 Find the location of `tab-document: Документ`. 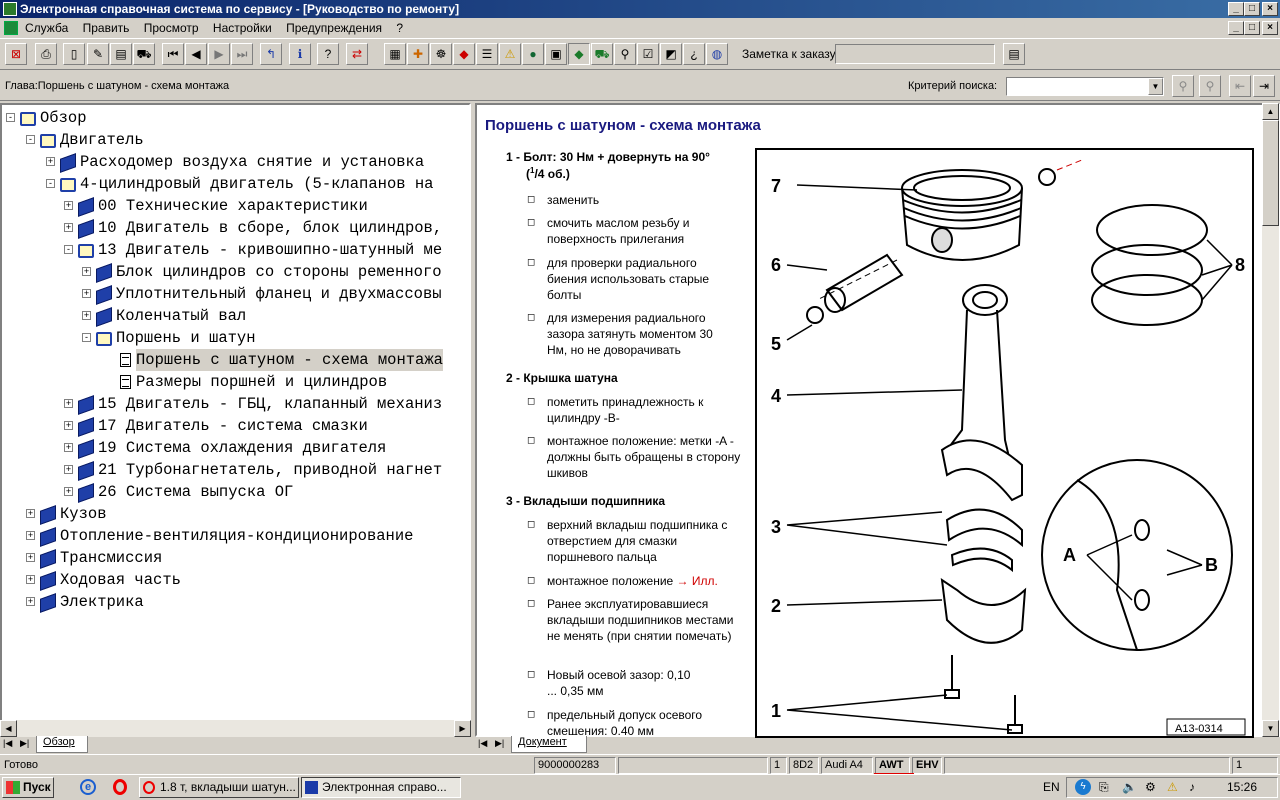

tab-document: Документ is located at coordinates (549, 744).